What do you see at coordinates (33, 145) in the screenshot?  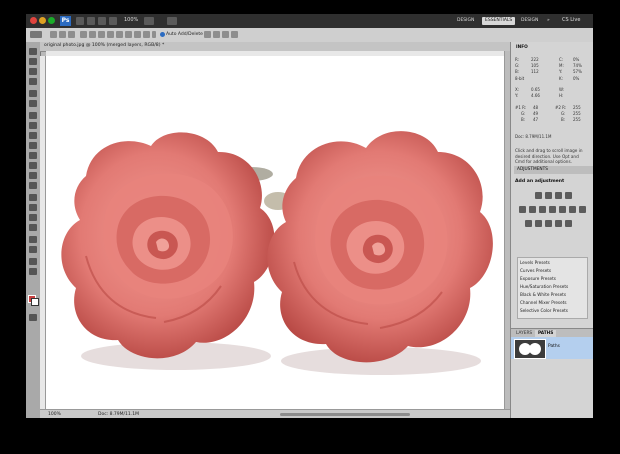 I see `history-brush-tool-icon` at bounding box center [33, 145].